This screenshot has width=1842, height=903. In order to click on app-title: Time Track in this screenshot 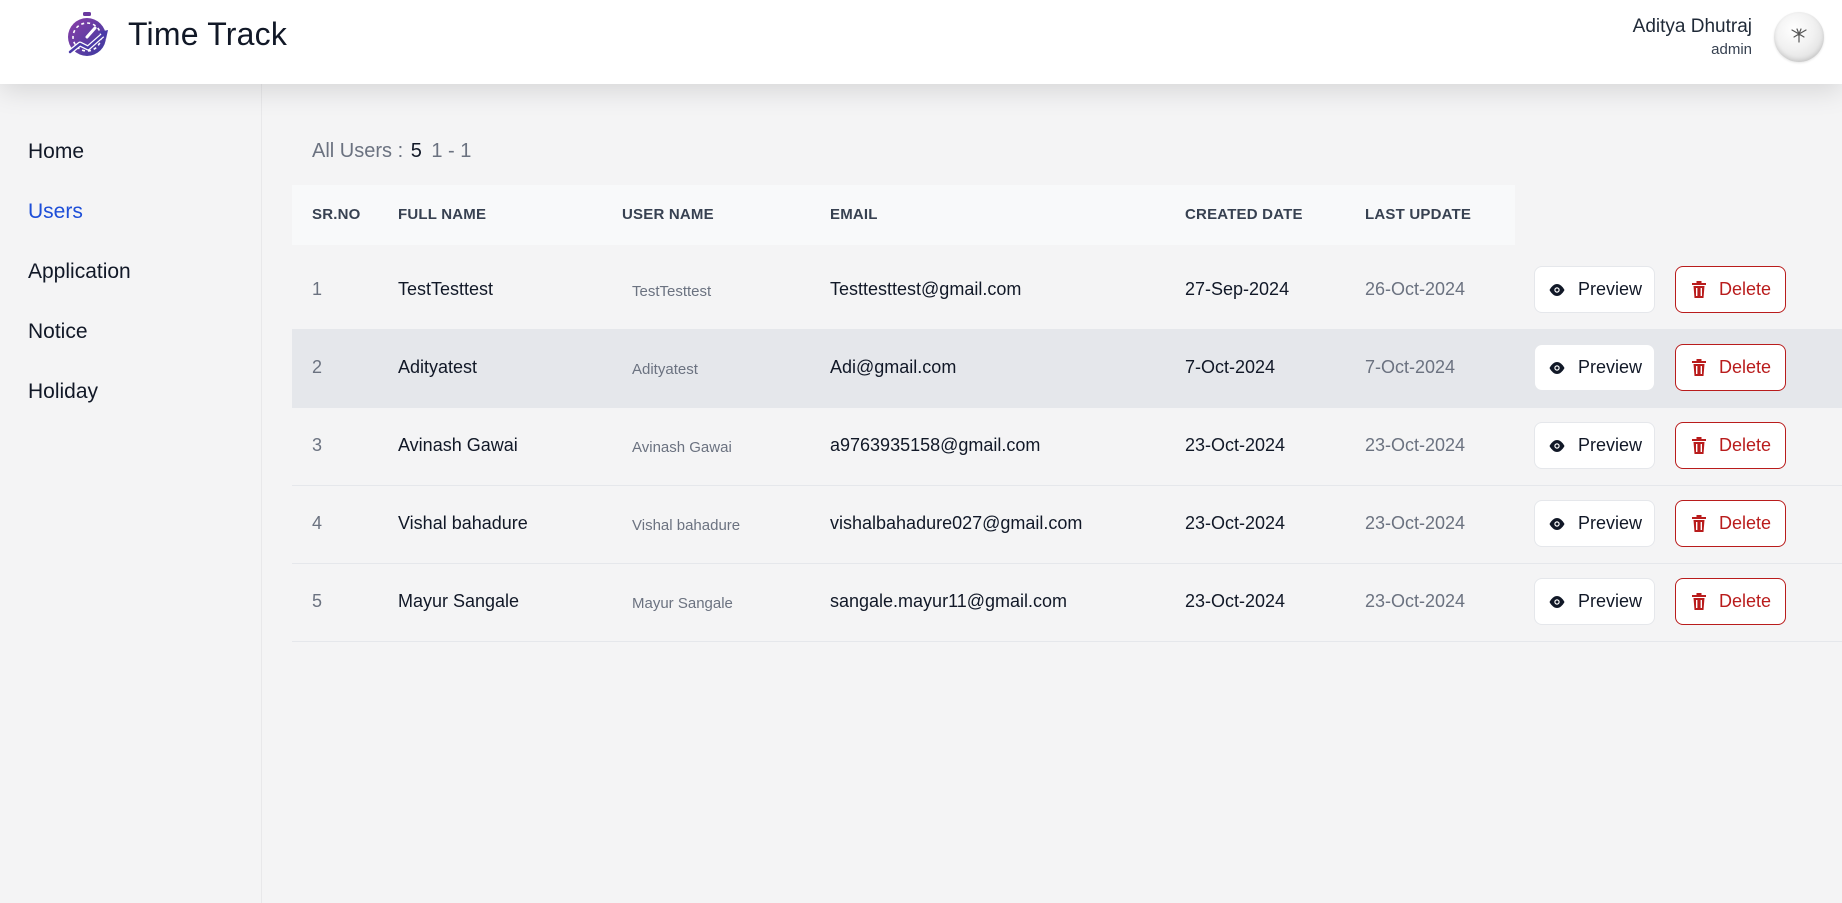, I will do `click(208, 34)`.